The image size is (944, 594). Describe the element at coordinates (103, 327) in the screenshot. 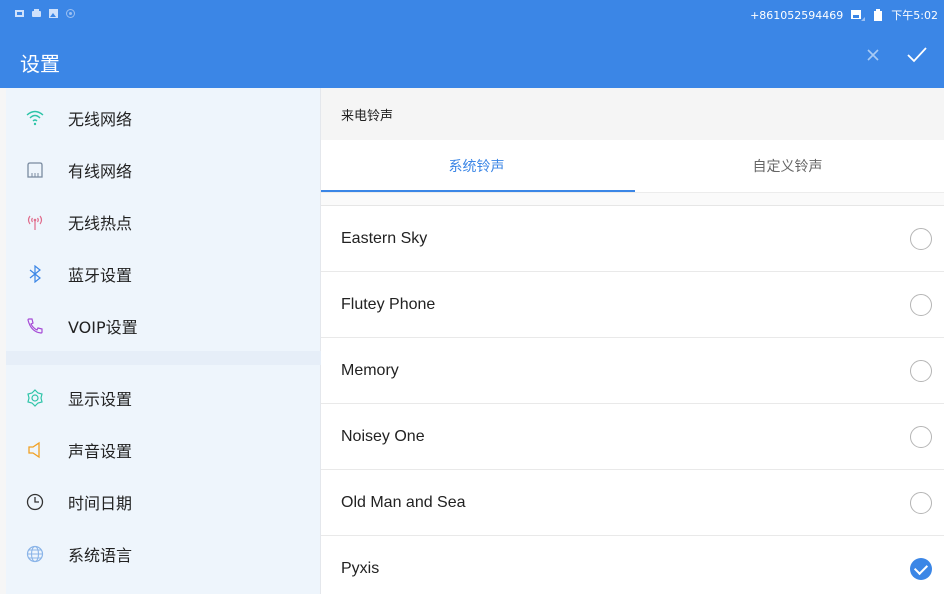

I see `sidebar-item-label: VOIP设置` at that location.